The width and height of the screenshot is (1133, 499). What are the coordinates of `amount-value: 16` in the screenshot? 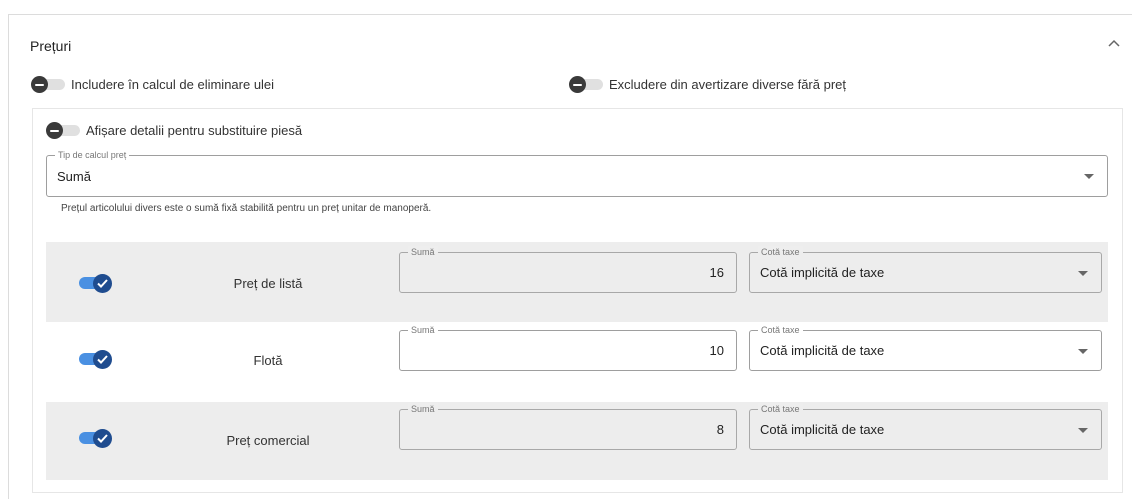 It's located at (716, 272).